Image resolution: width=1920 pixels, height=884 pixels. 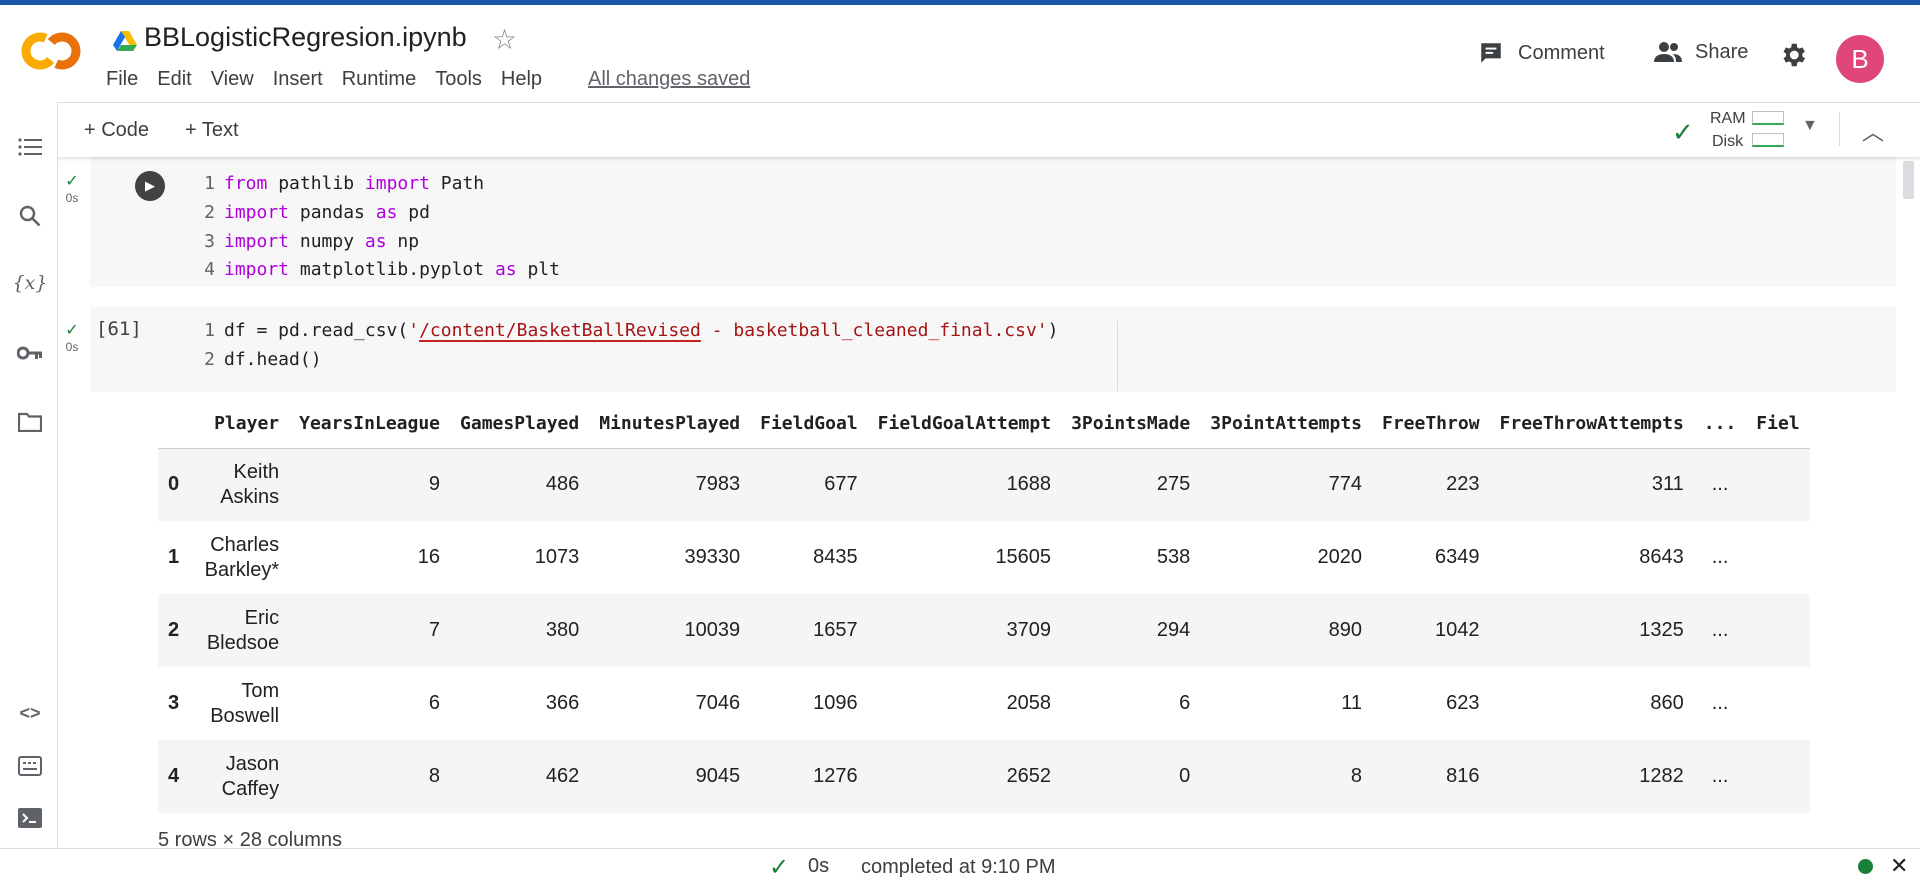 What do you see at coordinates (1591, 630) in the screenshot?
I see `table-cell: 1325` at bounding box center [1591, 630].